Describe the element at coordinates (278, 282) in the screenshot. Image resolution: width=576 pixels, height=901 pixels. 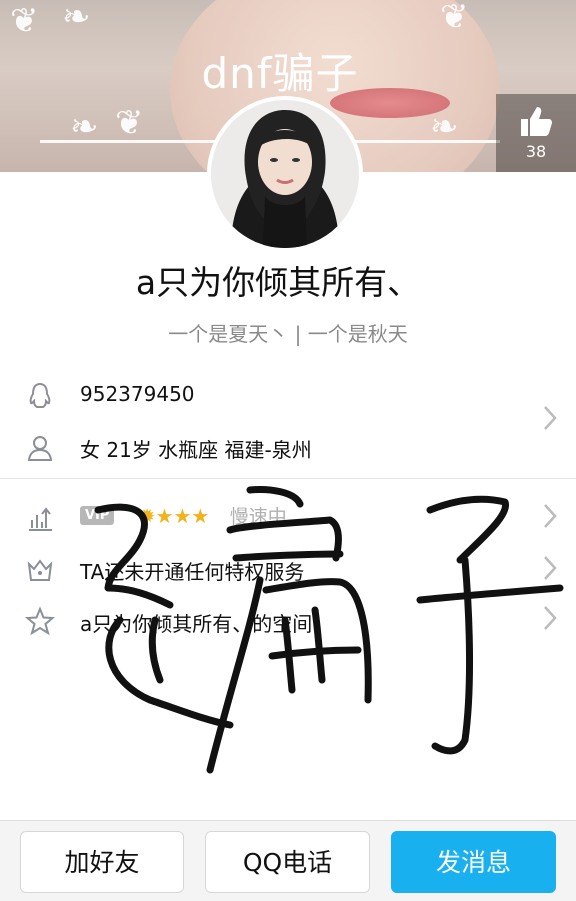
I see `display-name: a只为你倾其所有、` at that location.